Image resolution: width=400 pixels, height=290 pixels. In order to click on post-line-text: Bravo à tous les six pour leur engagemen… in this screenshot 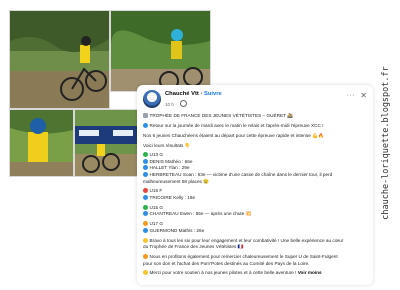, I will do `click(246, 240)`.